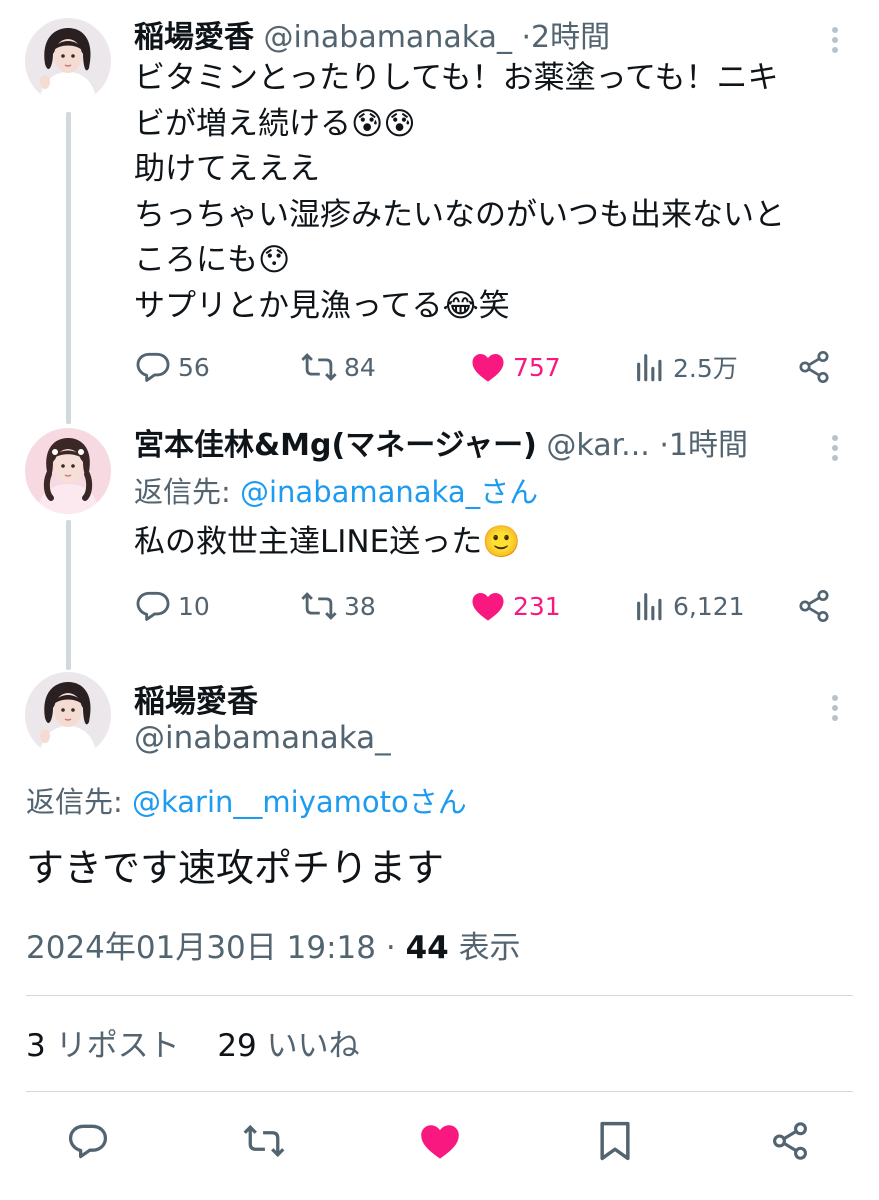  I want to click on bookmark-icon, so click(615, 1143).